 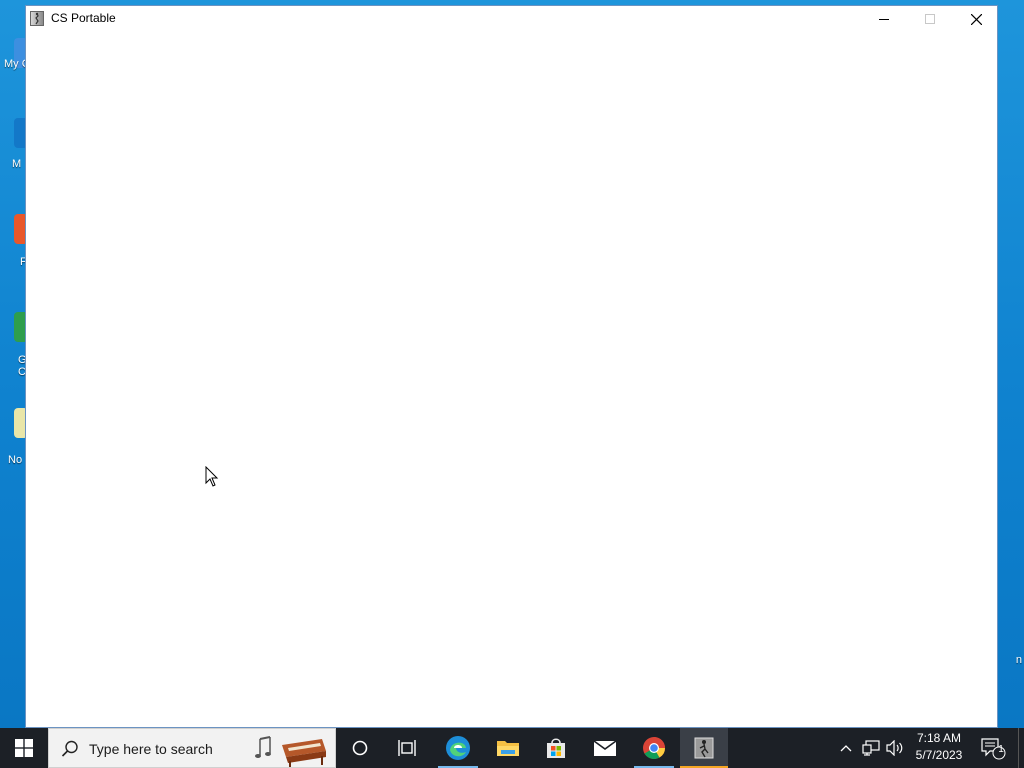 I want to click on taskbar-microsoft-store, so click(x=556, y=748).